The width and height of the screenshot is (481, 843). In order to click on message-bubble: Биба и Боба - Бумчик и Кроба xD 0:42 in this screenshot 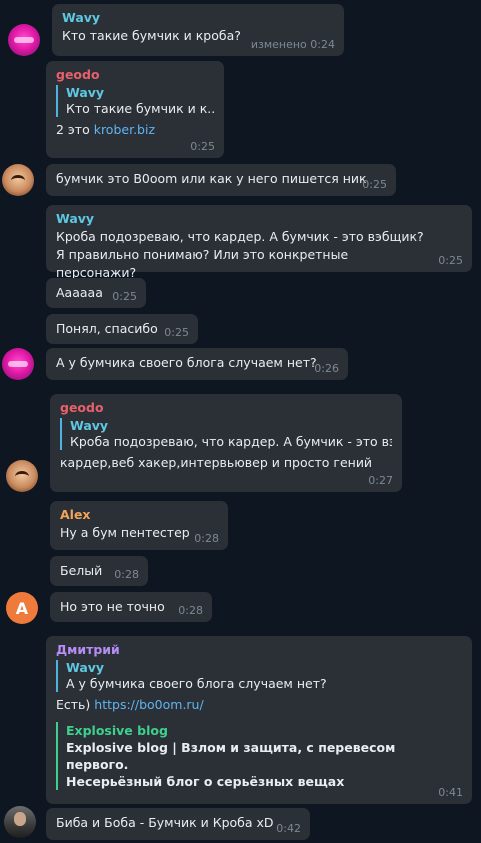, I will do `click(178, 824)`.